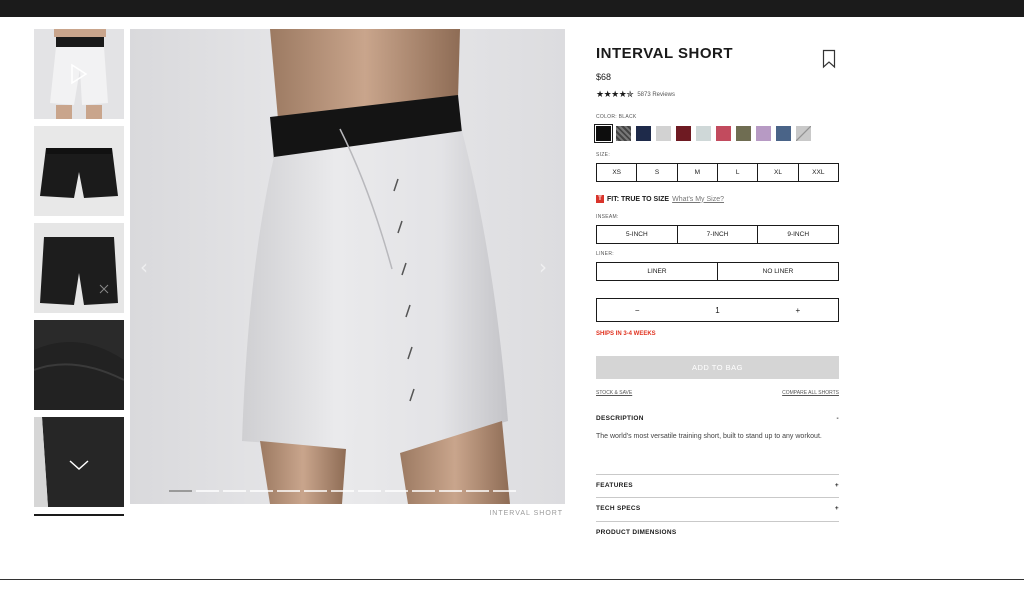 Image resolution: width=1024 pixels, height=591 pixels. I want to click on thumbnail-strip, so click(79, 271).